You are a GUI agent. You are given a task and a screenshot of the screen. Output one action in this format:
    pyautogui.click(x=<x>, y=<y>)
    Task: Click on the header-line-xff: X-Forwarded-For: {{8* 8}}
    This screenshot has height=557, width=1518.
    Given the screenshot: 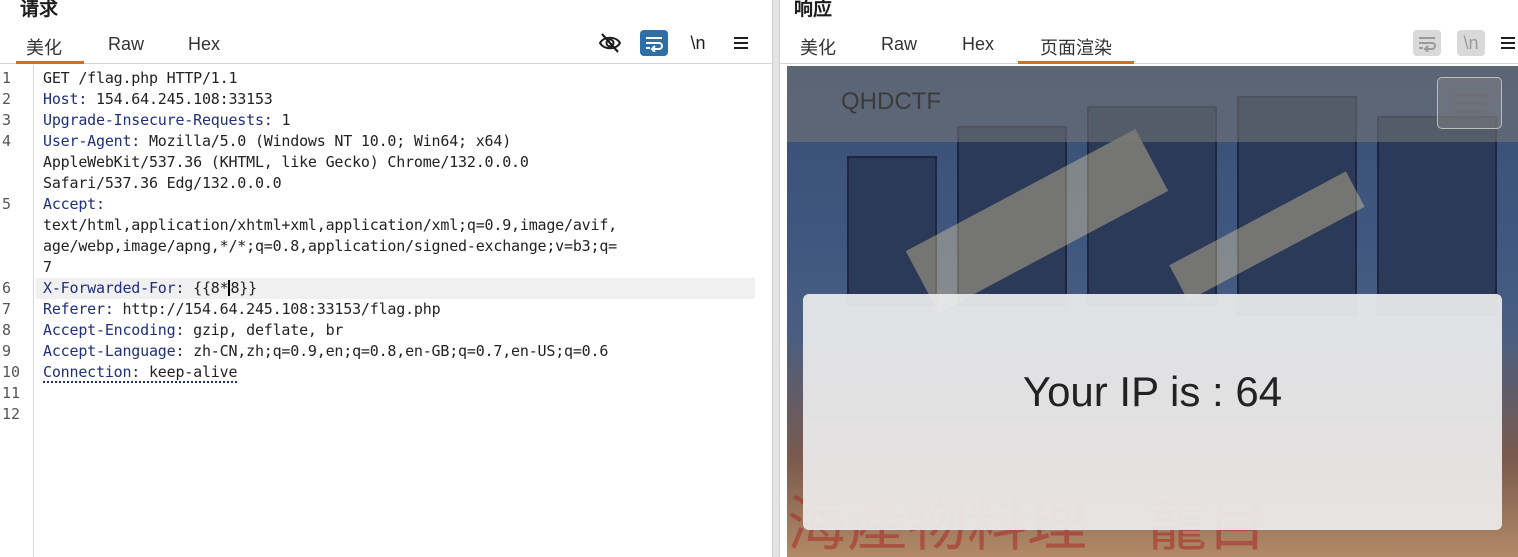 What is the action you would take?
    pyautogui.click(x=150, y=288)
    